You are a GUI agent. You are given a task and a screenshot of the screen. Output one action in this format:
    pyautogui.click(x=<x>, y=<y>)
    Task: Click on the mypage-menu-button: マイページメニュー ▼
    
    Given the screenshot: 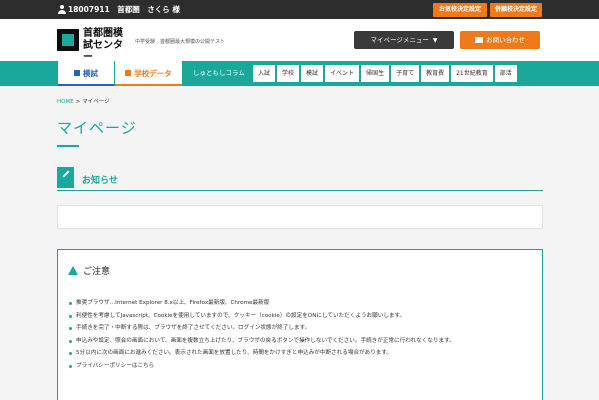 What is the action you would take?
    pyautogui.click(x=404, y=40)
    